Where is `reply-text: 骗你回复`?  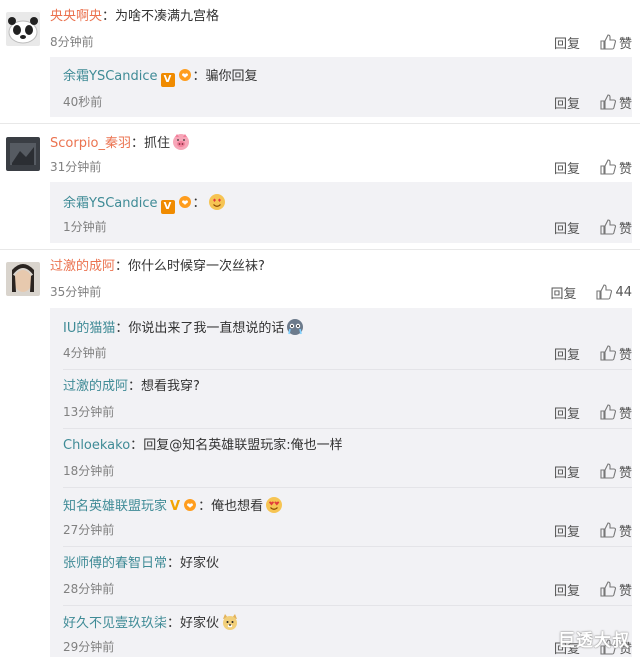 reply-text: 骗你回复 is located at coordinates (231, 76).